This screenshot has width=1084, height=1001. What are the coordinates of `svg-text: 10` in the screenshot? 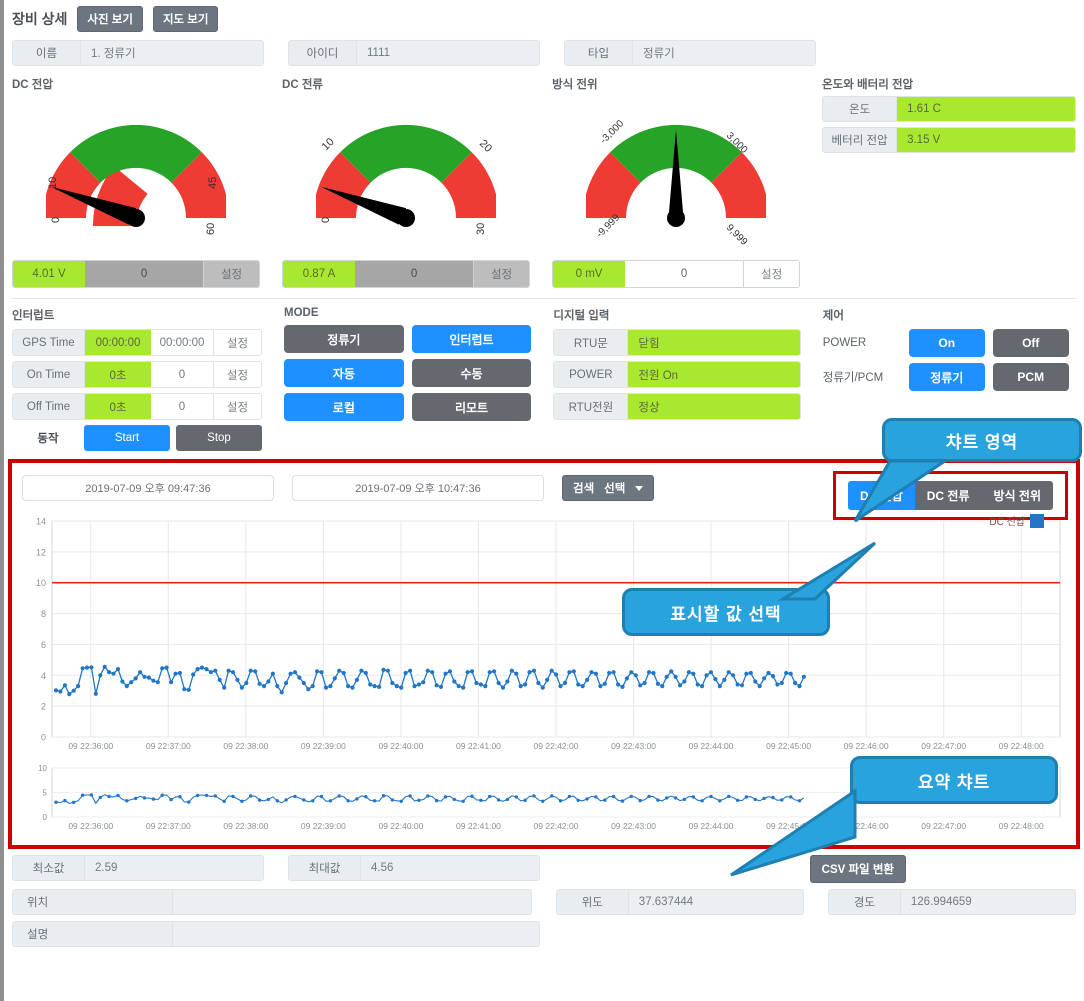 It's located at (41, 583).